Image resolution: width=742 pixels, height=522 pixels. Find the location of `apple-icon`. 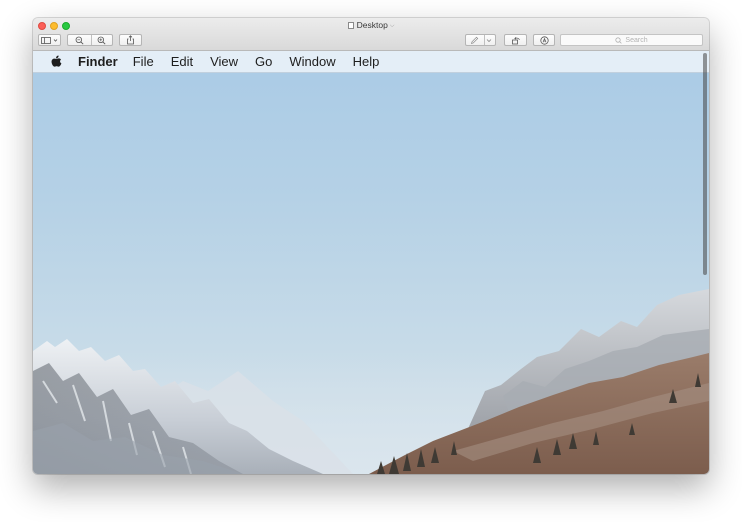

apple-icon is located at coordinates (56, 61).